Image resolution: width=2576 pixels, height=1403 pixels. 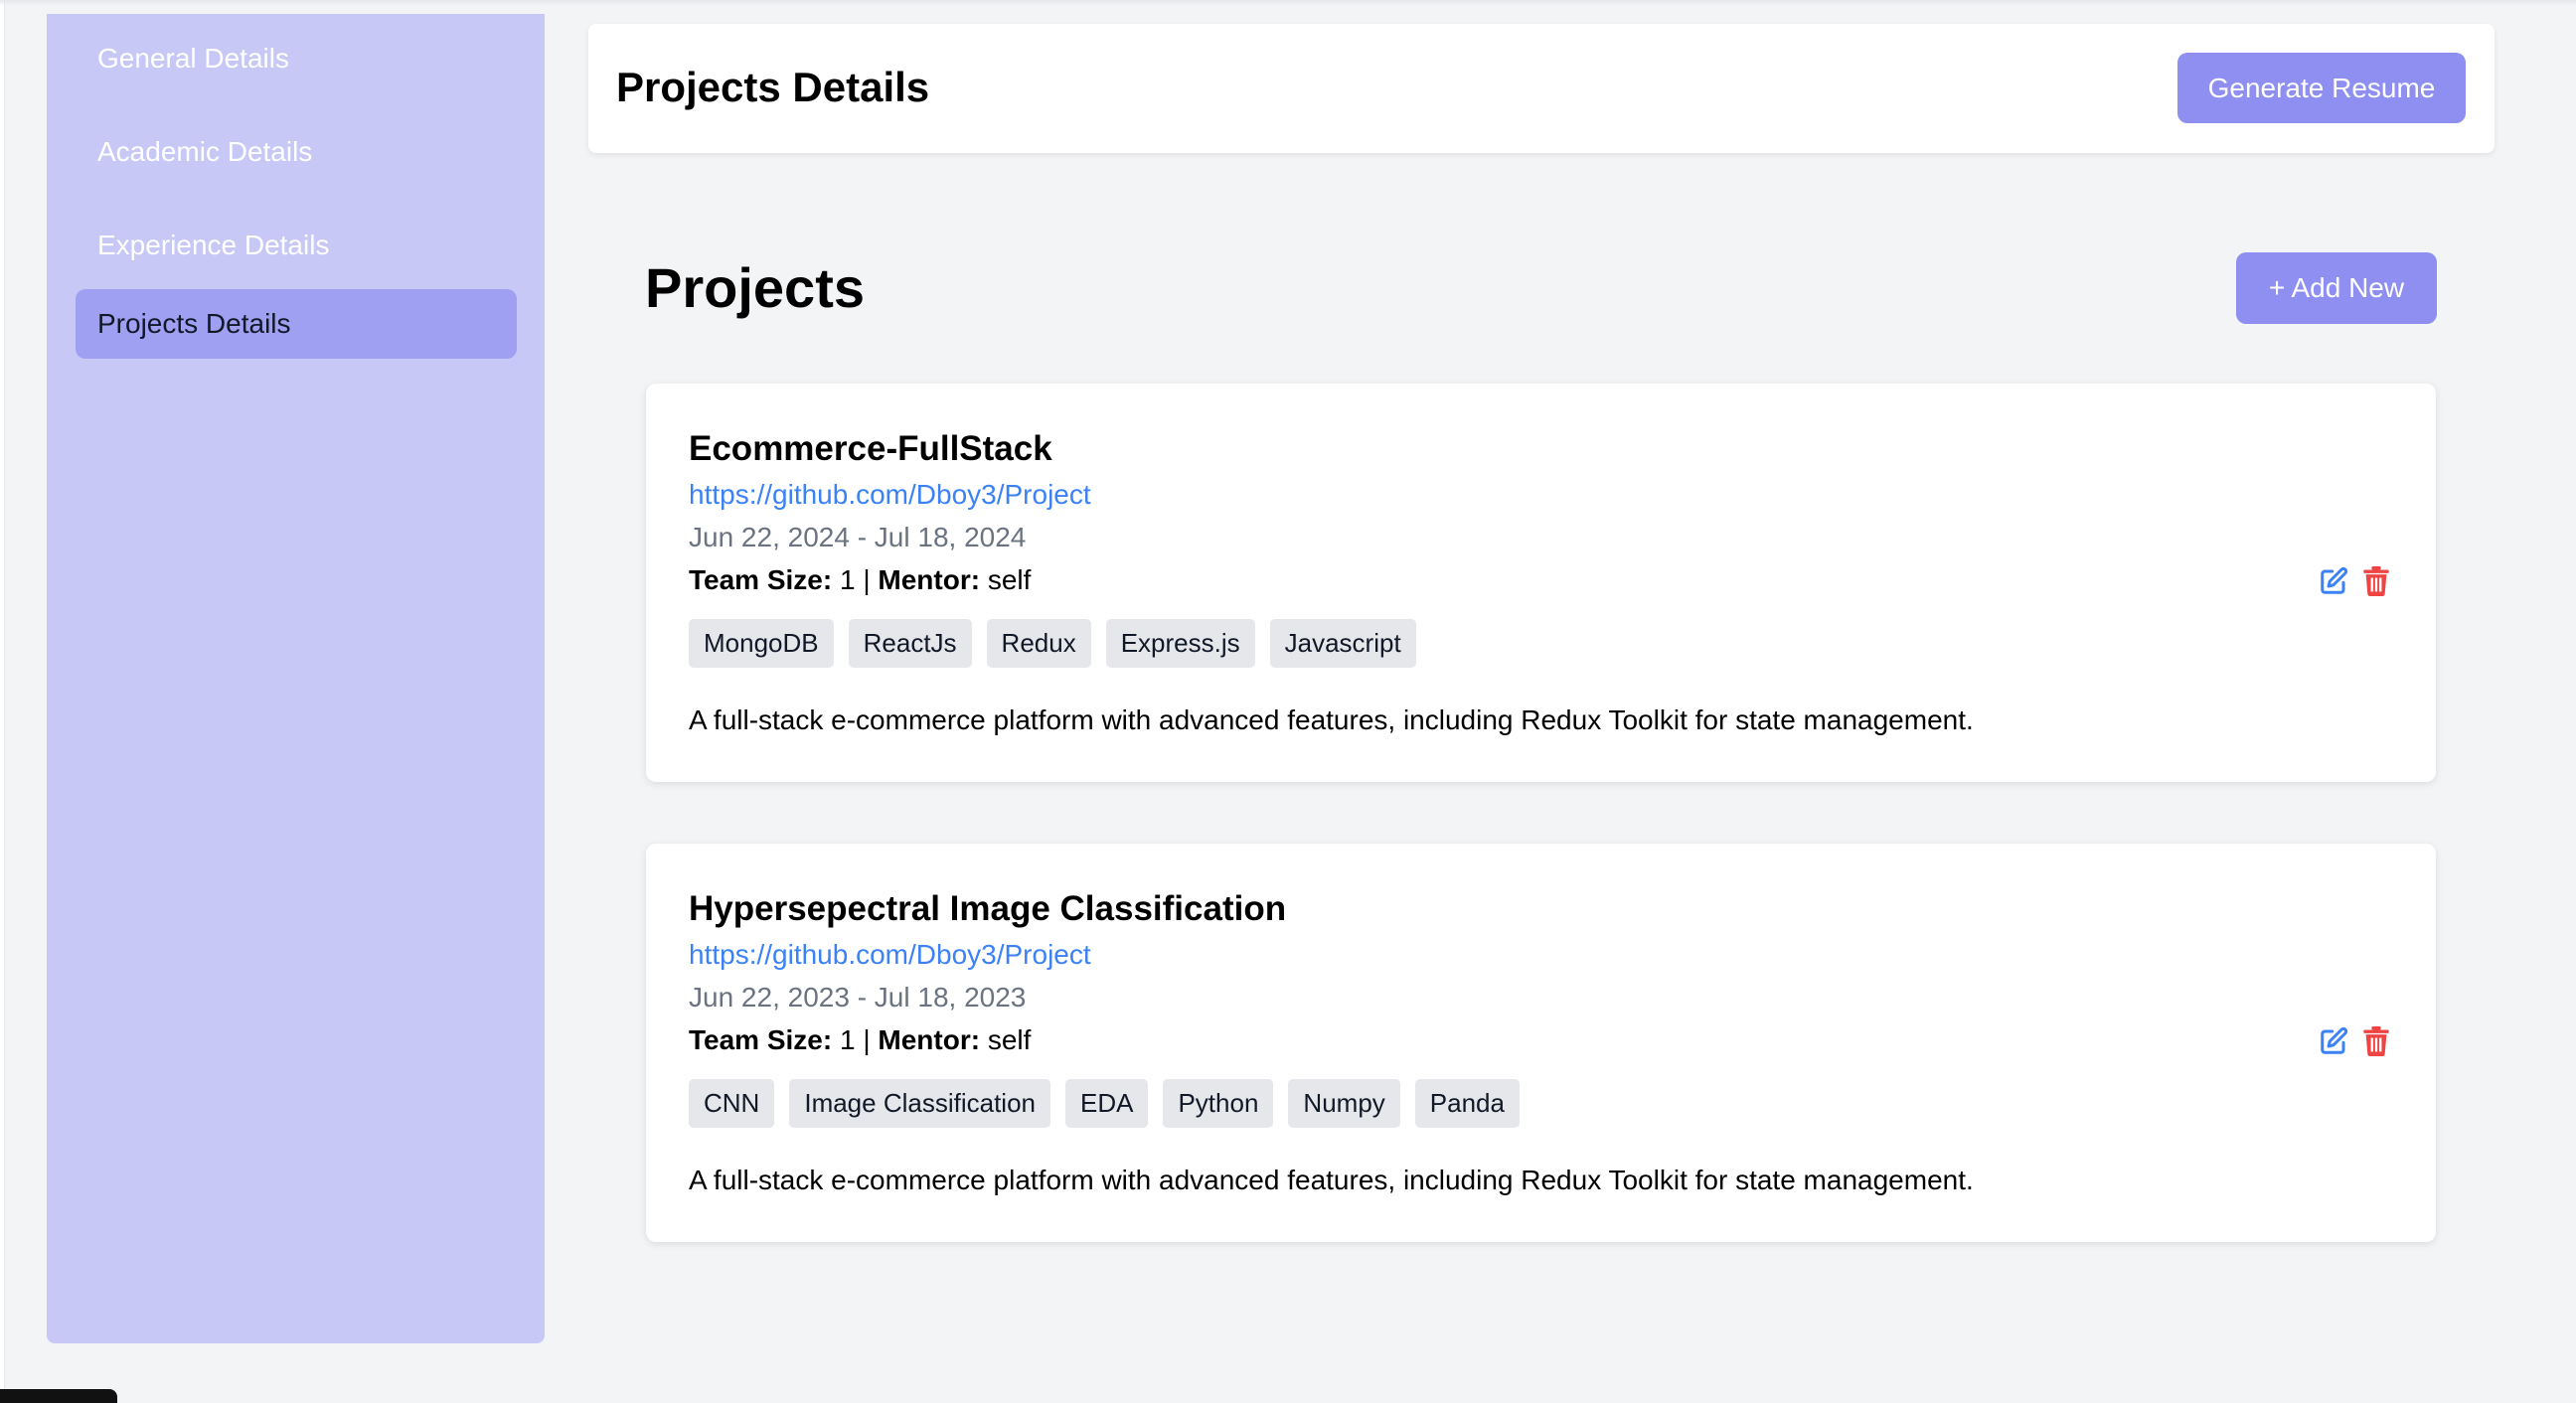 What do you see at coordinates (2, 702) in the screenshot?
I see `window-left-edge` at bounding box center [2, 702].